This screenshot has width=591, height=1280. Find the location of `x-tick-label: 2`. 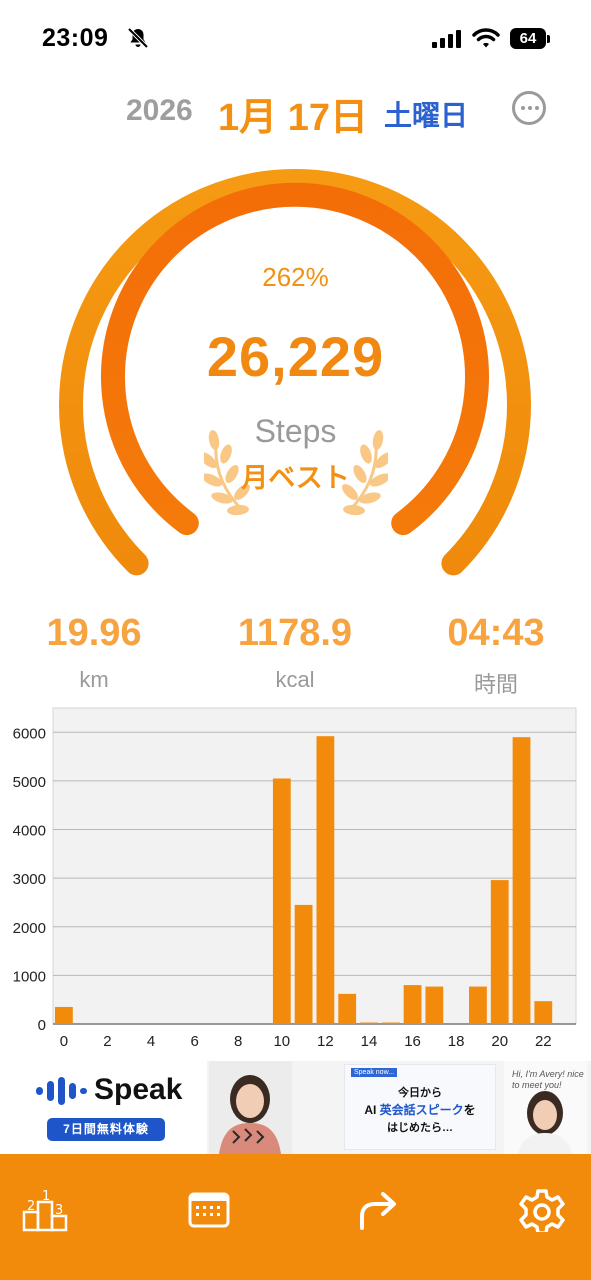

x-tick-label: 2 is located at coordinates (107, 1041).